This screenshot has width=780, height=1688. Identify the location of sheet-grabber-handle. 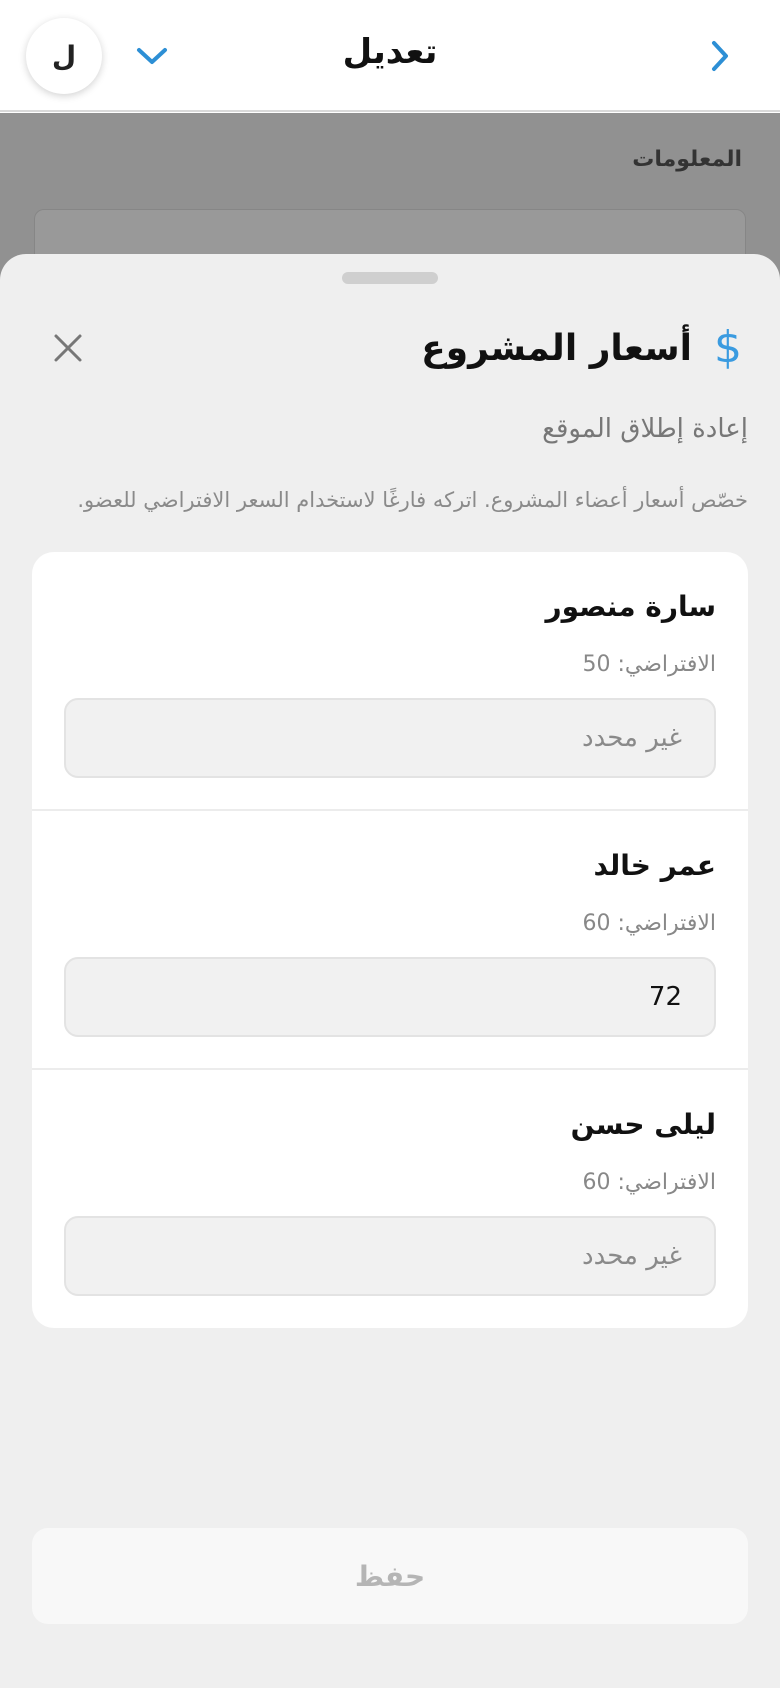
(390, 278).